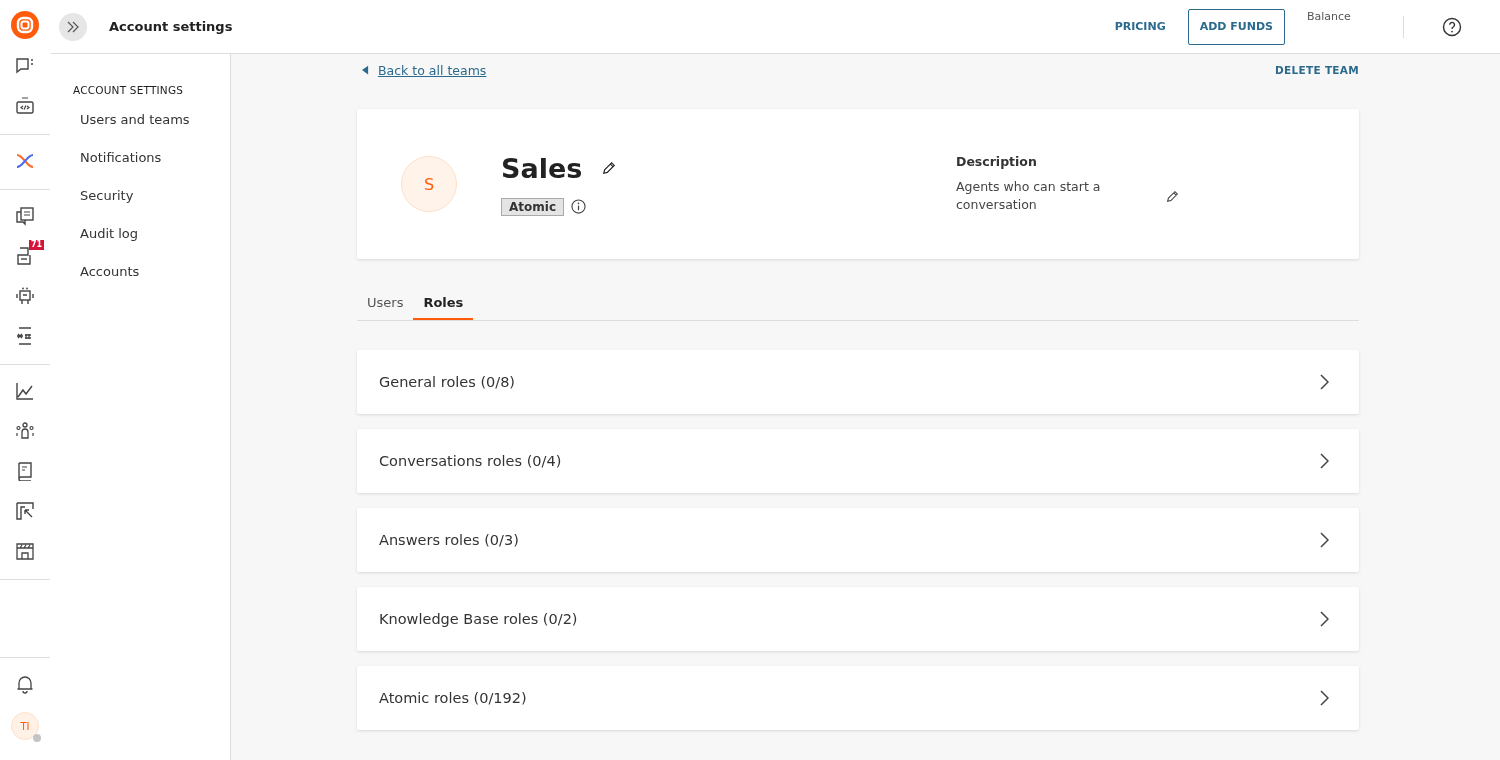  I want to click on sidebar-item: Notifications, so click(140, 167).